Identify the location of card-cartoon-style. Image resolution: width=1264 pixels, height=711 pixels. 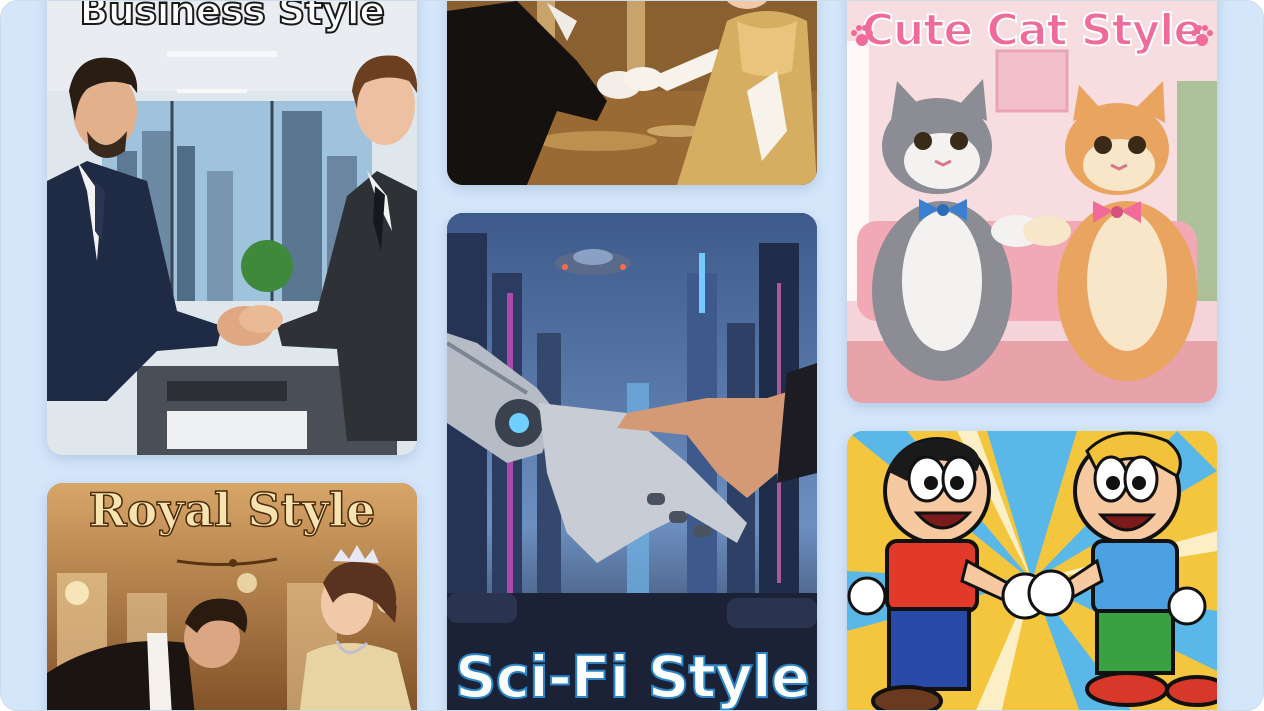
(1032, 570).